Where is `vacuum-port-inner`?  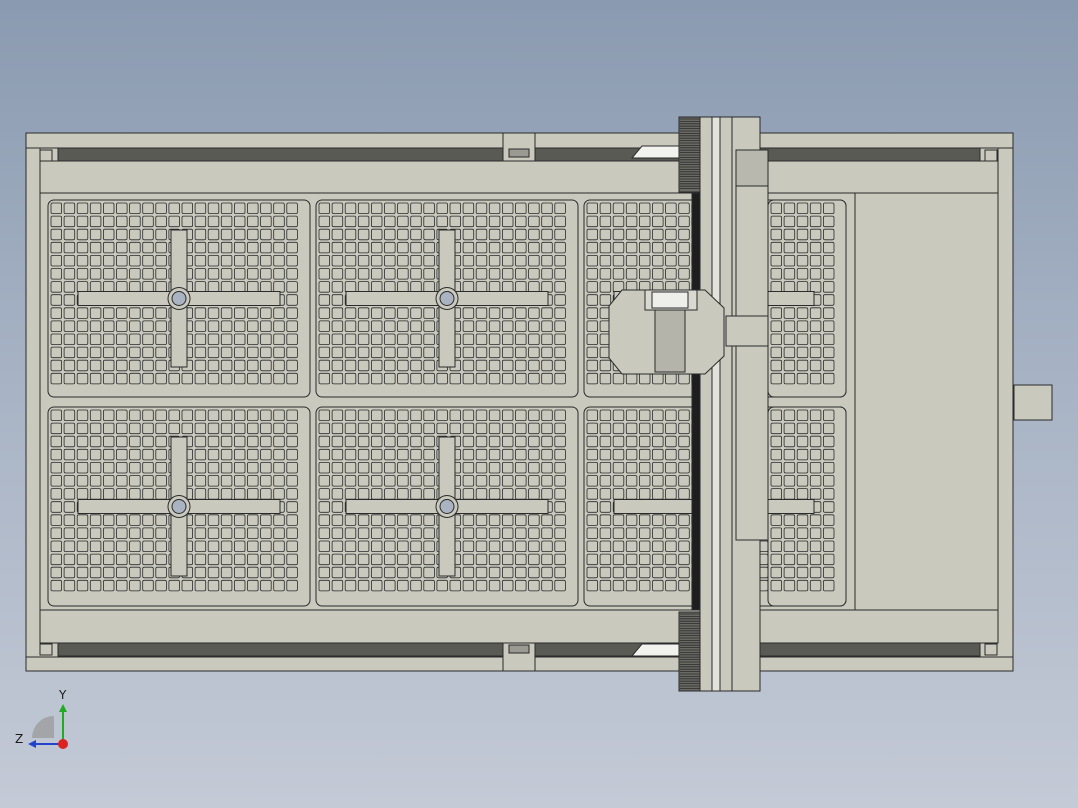 vacuum-port-inner is located at coordinates (179, 506).